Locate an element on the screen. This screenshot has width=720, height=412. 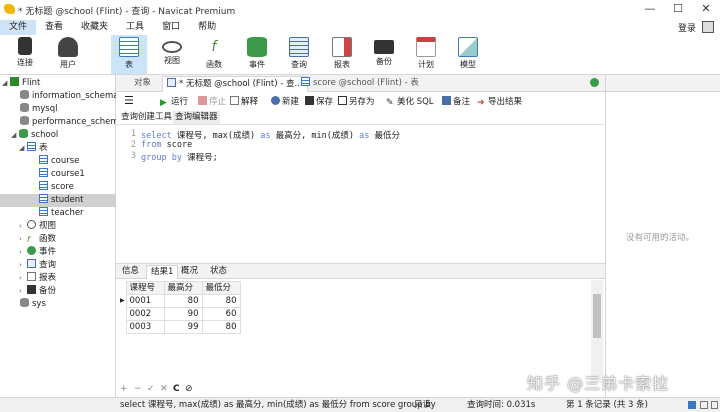
connection-button: 连接 is located at coordinates (25, 54).